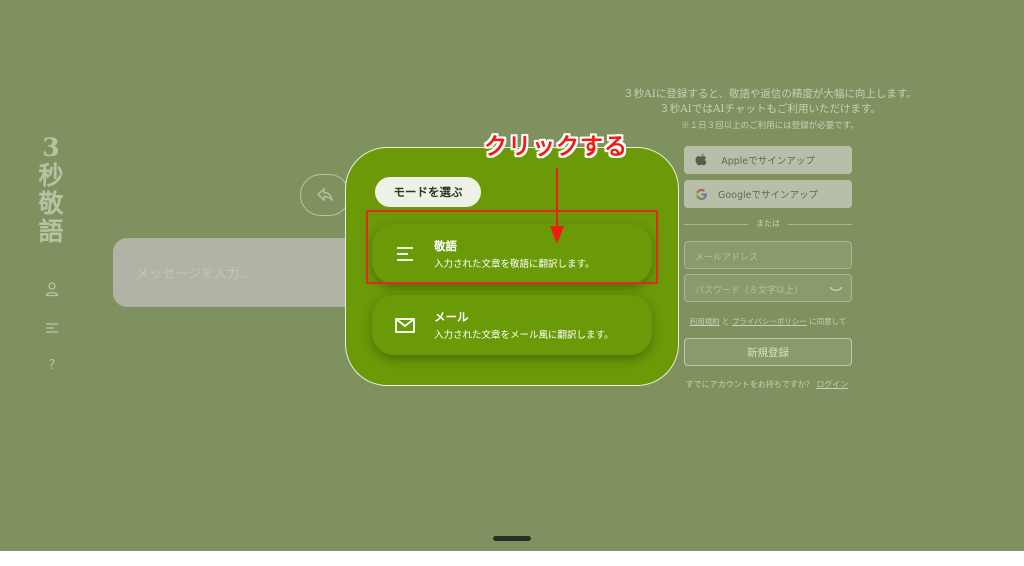  What do you see at coordinates (836, 289) in the screenshot?
I see `eye-closed-icon` at bounding box center [836, 289].